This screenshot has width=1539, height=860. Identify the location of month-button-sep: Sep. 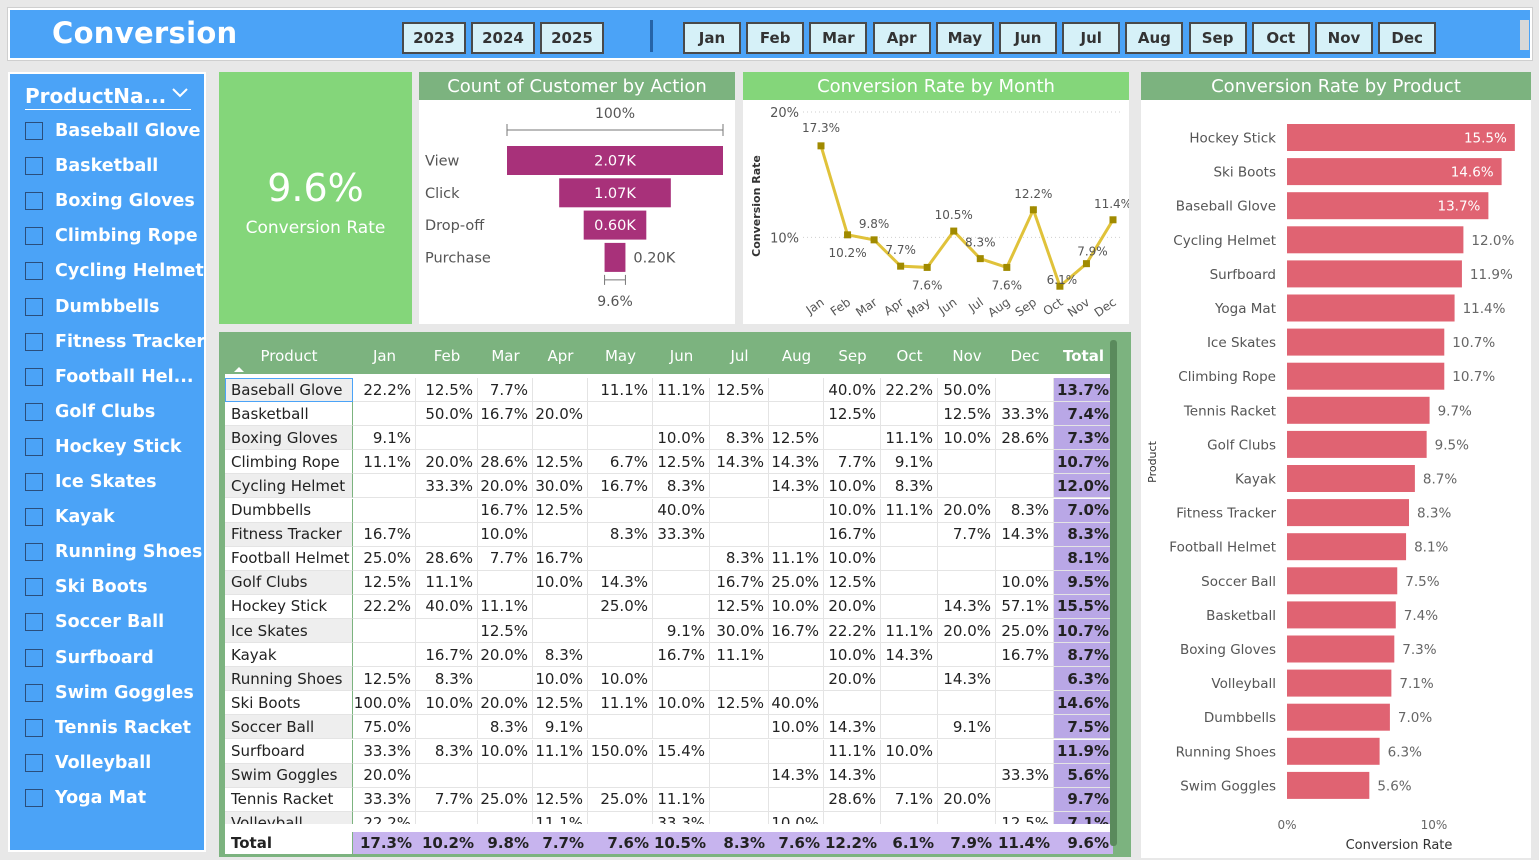
(1217, 38).